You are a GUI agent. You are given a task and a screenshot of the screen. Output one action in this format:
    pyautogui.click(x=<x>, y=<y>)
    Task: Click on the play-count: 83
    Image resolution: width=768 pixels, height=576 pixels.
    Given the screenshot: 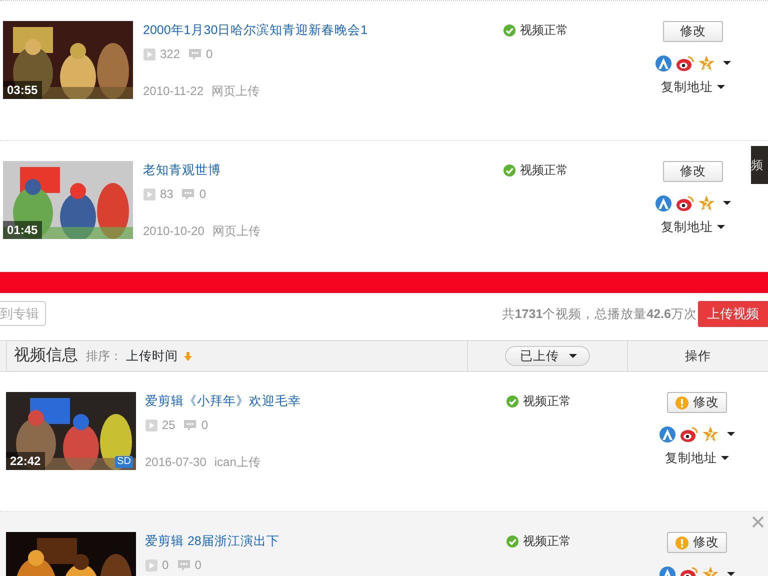 What is the action you would take?
    pyautogui.click(x=167, y=194)
    